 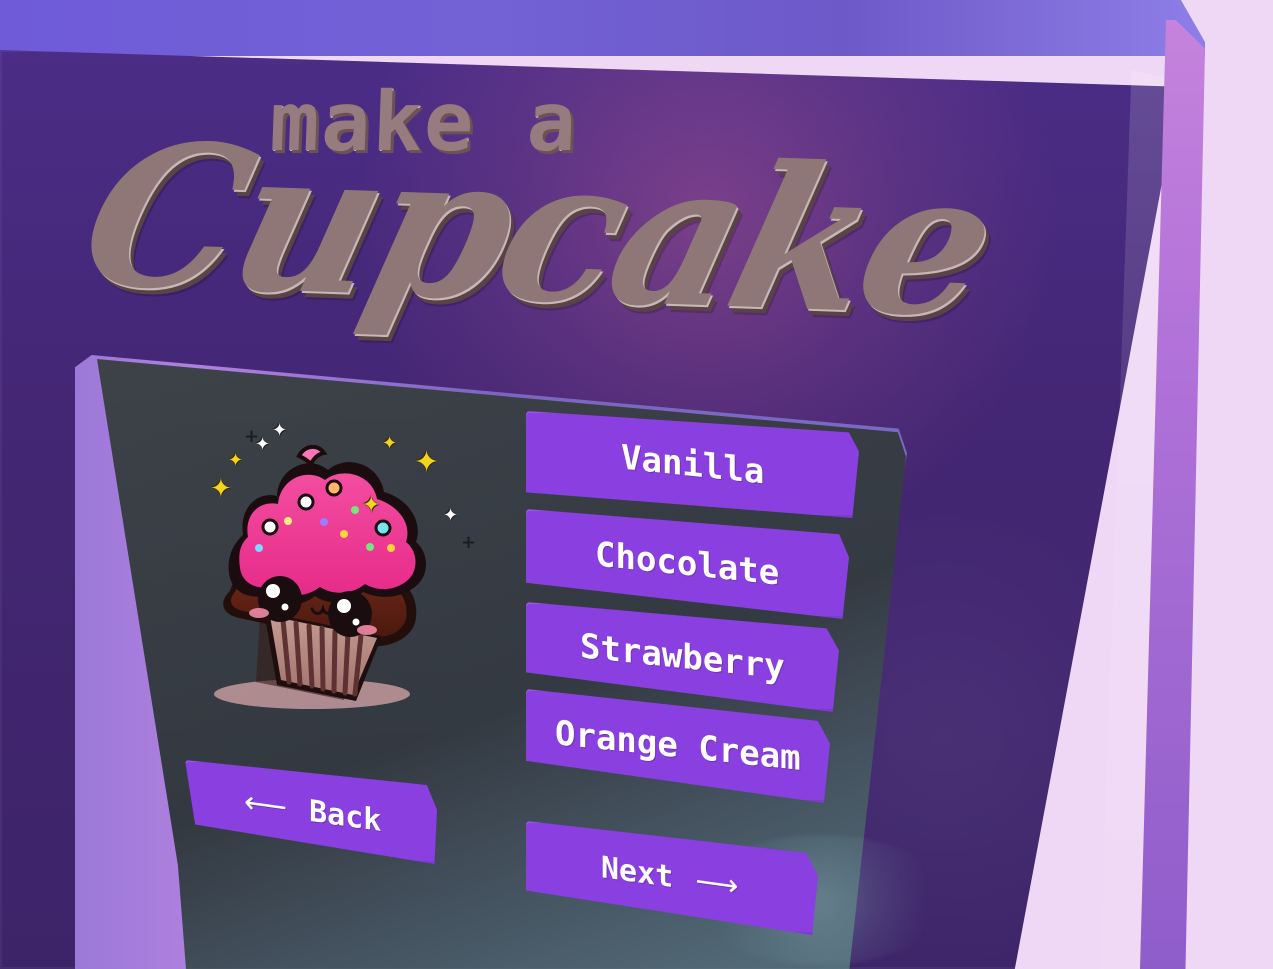 What do you see at coordinates (602, 28) in the screenshot?
I see `kiosk-top-rim` at bounding box center [602, 28].